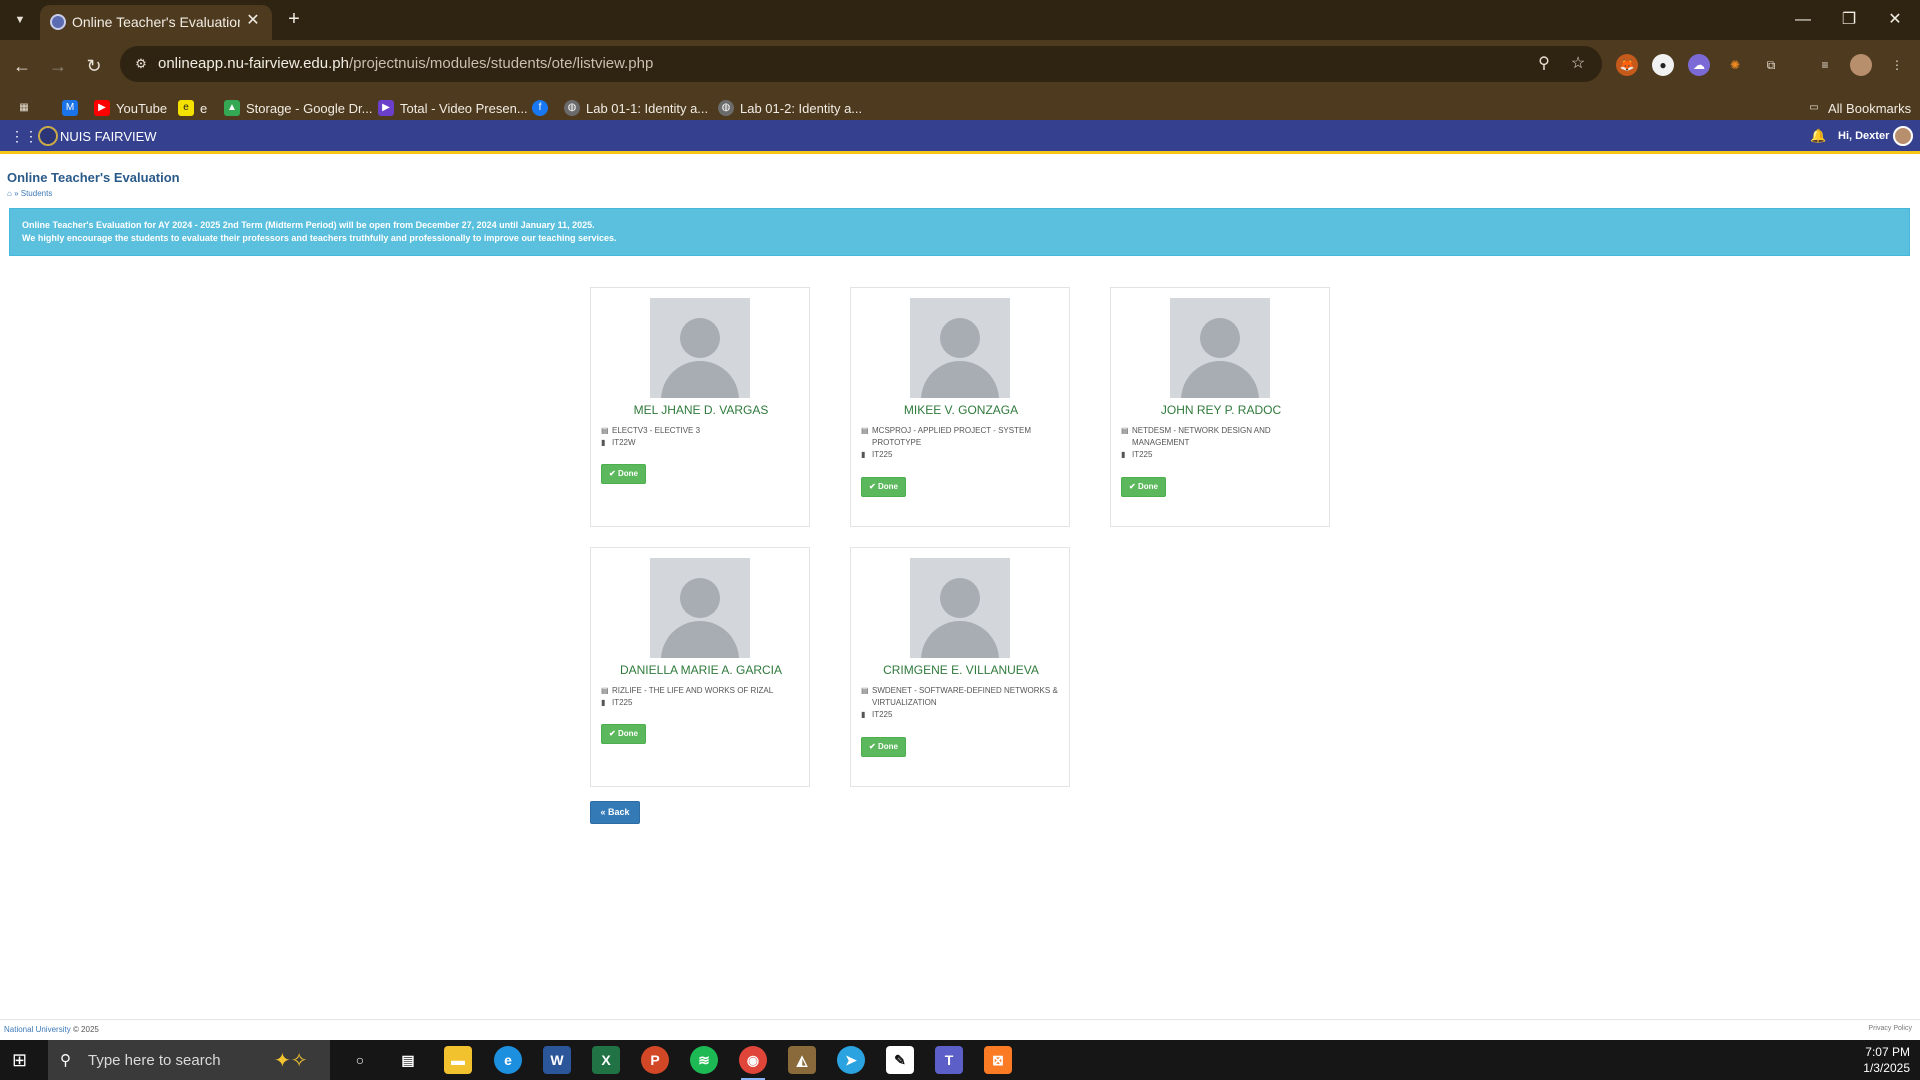 This screenshot has height=1080, width=1920. I want to click on bookmark-star-icon: ☆, so click(1578, 64).